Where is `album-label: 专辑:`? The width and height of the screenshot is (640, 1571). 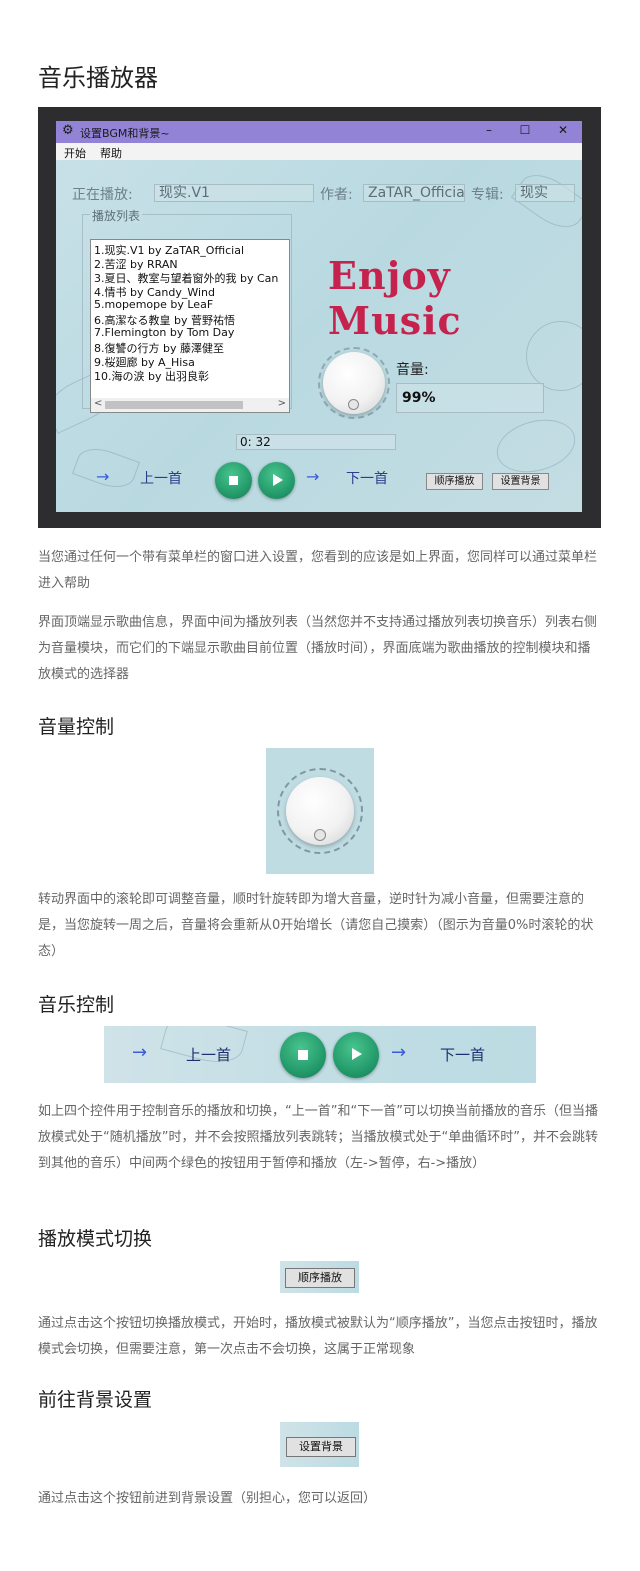
album-label: 专辑: is located at coordinates (487, 195).